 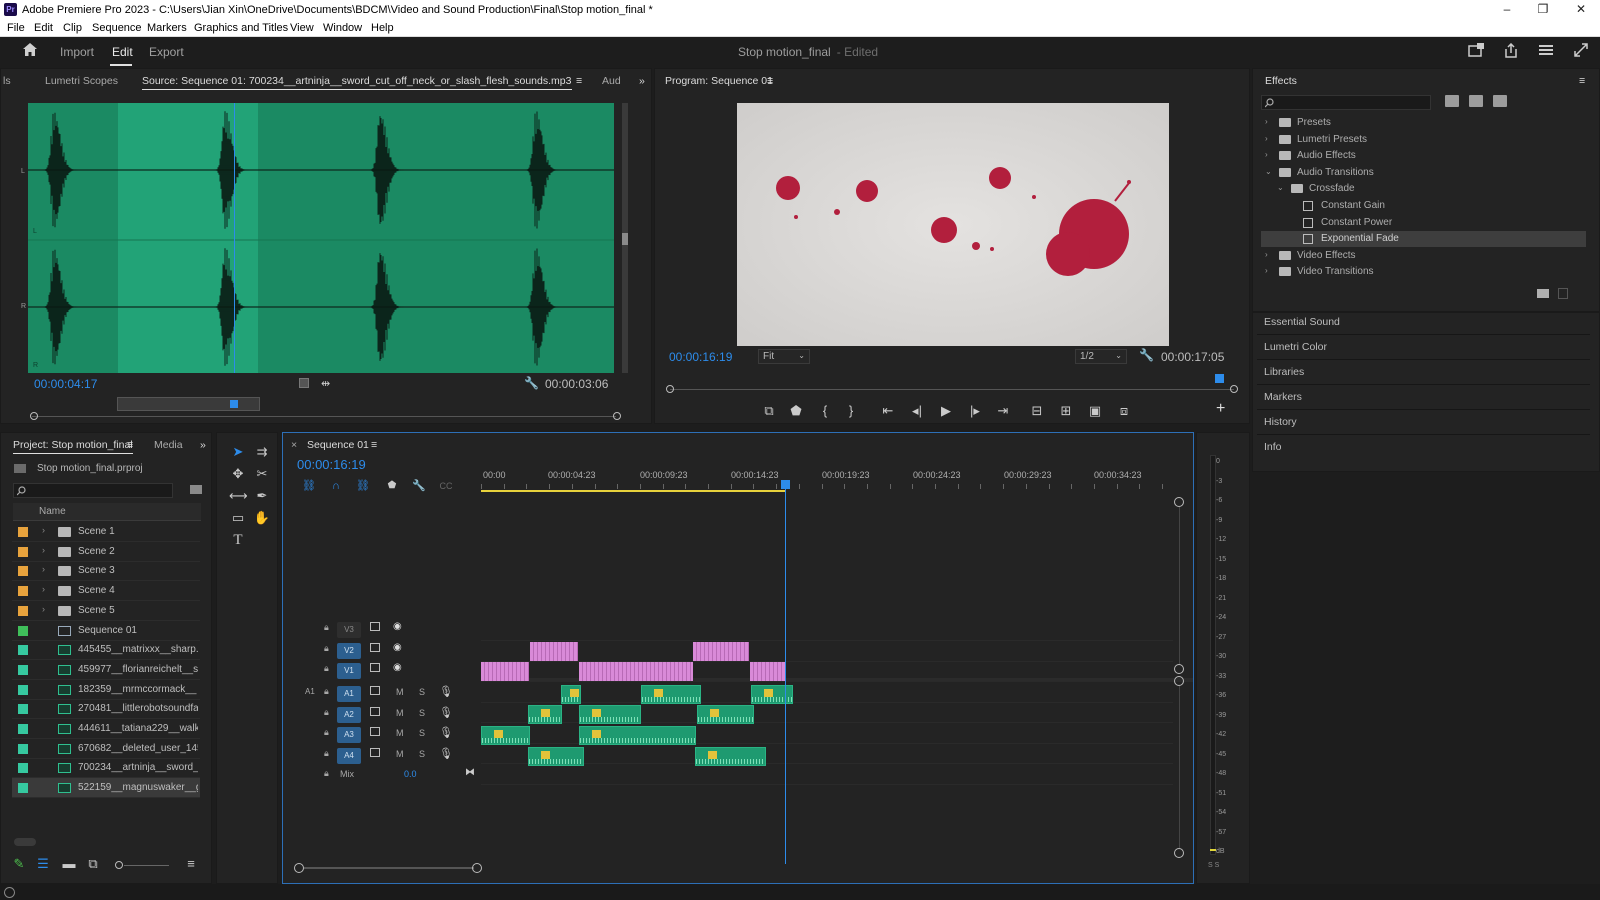 I want to click on close-sequence-icon: ×, so click(x=294, y=445).